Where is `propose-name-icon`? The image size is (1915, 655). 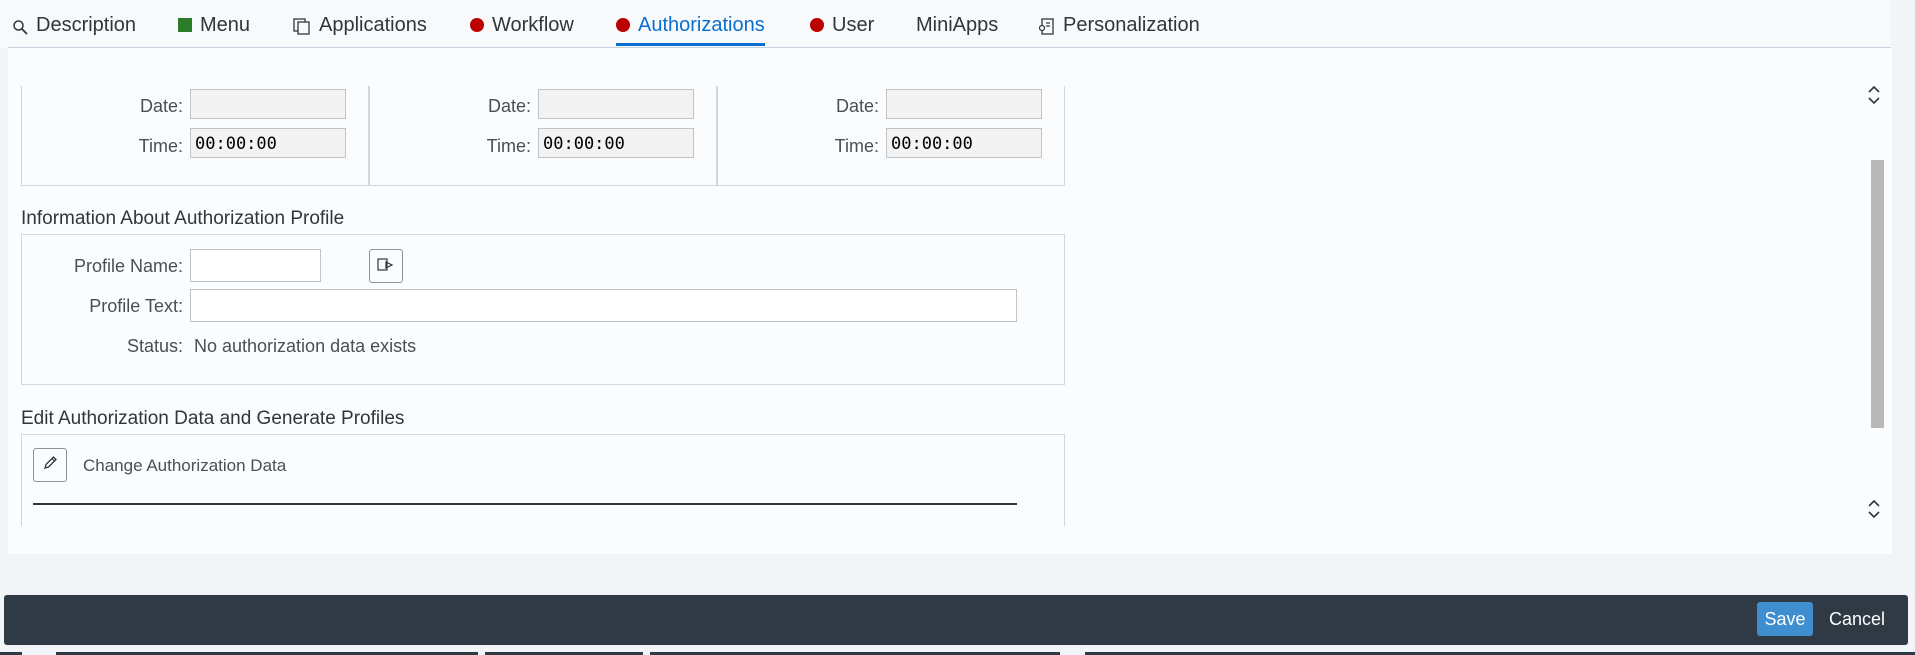
propose-name-icon is located at coordinates (386, 266).